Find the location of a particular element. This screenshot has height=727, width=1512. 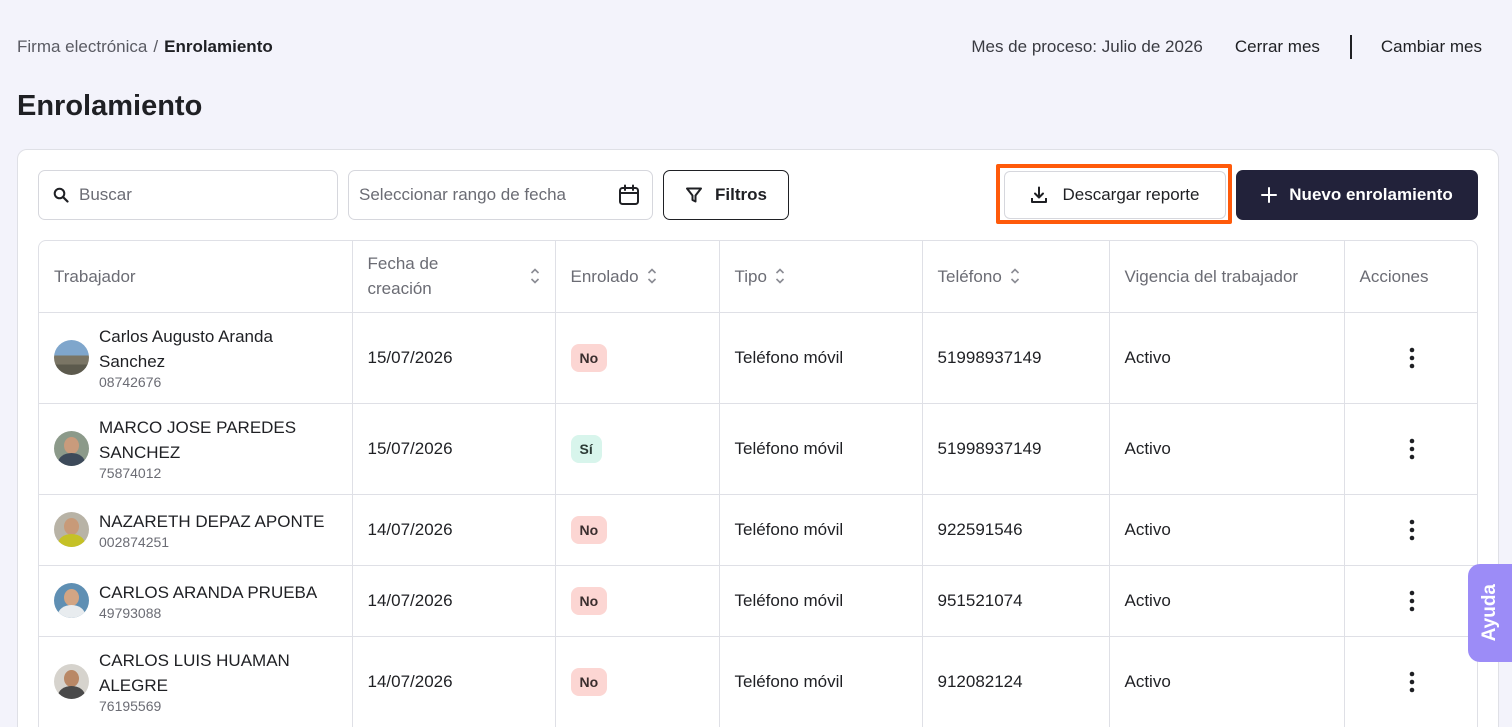

process-month-label: Mes de proceso: Julio de 2026 is located at coordinates (1087, 46).